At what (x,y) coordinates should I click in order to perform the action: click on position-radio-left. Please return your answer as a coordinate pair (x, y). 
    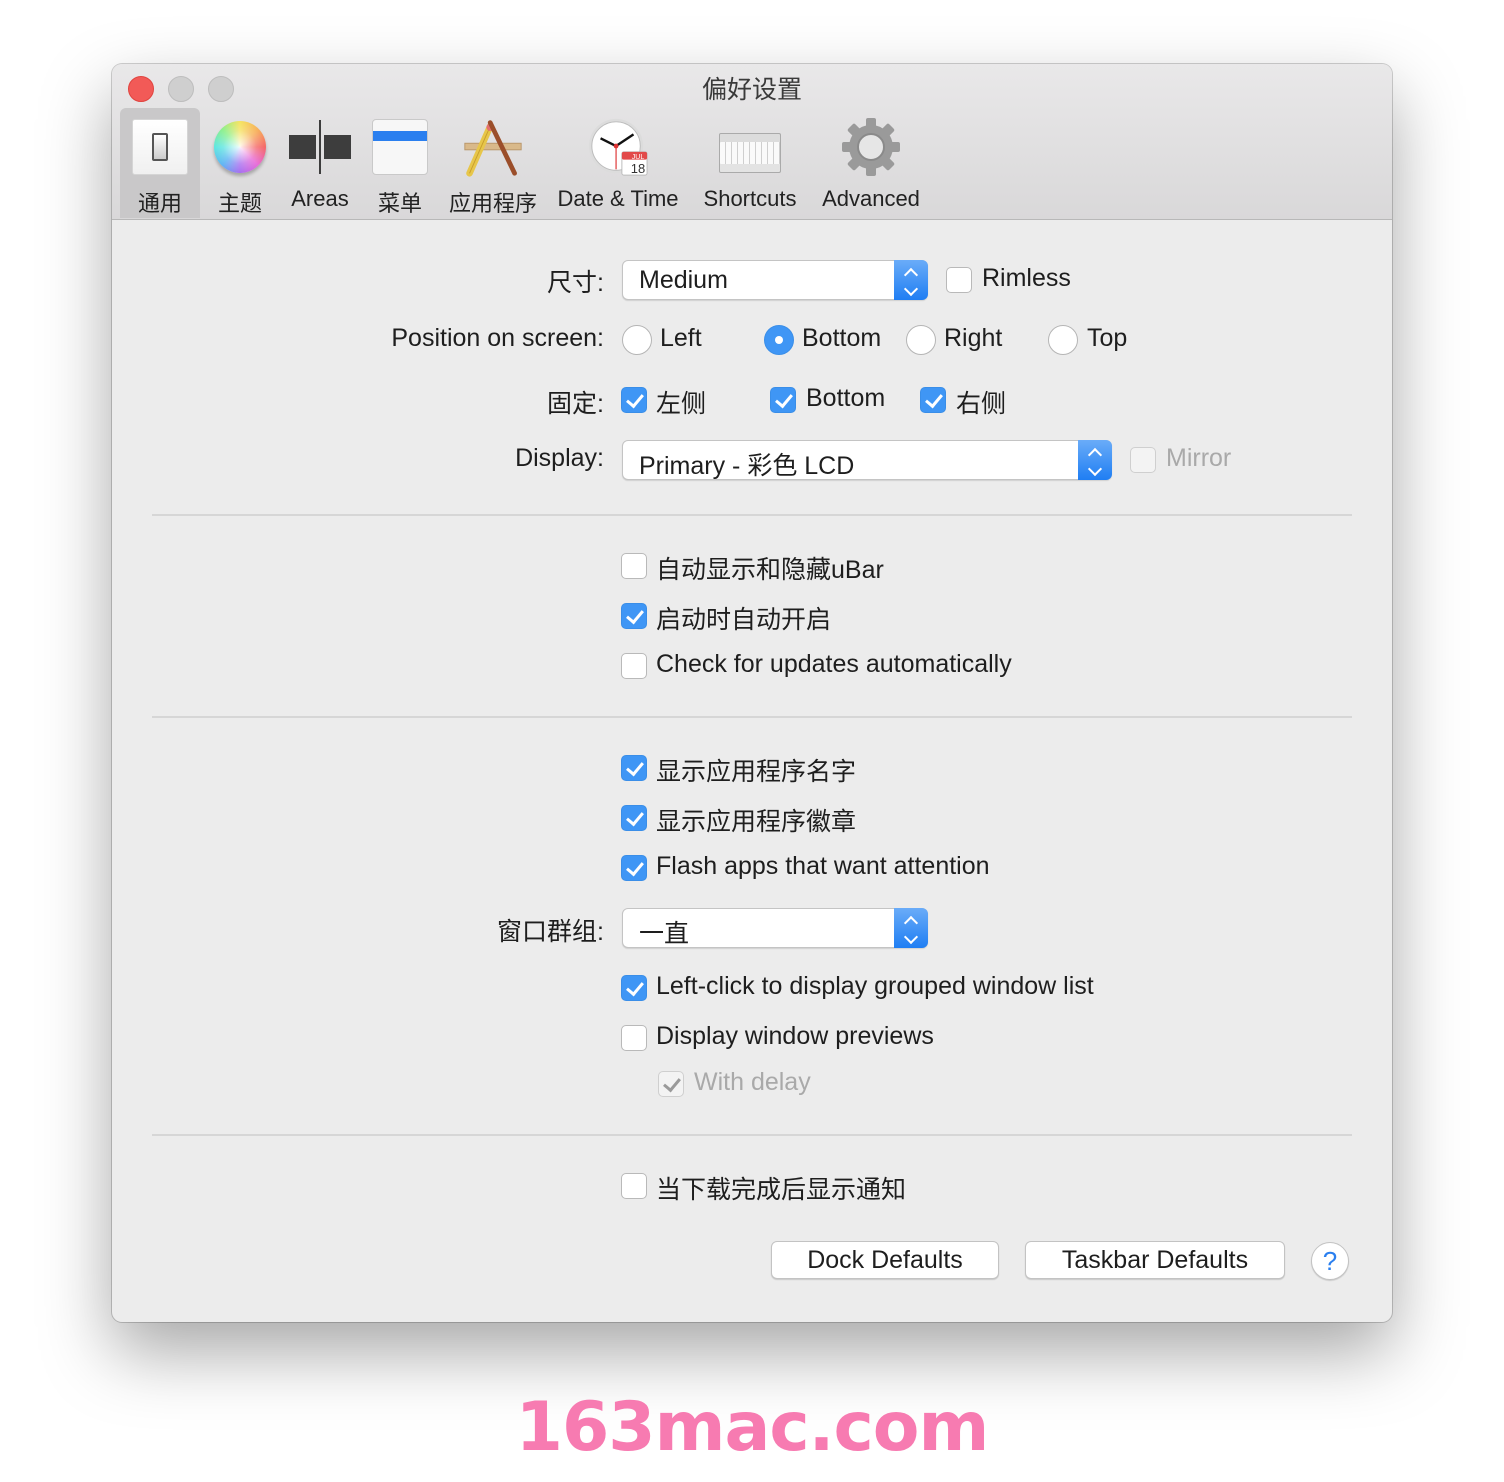
    Looking at the image, I should click on (637, 340).